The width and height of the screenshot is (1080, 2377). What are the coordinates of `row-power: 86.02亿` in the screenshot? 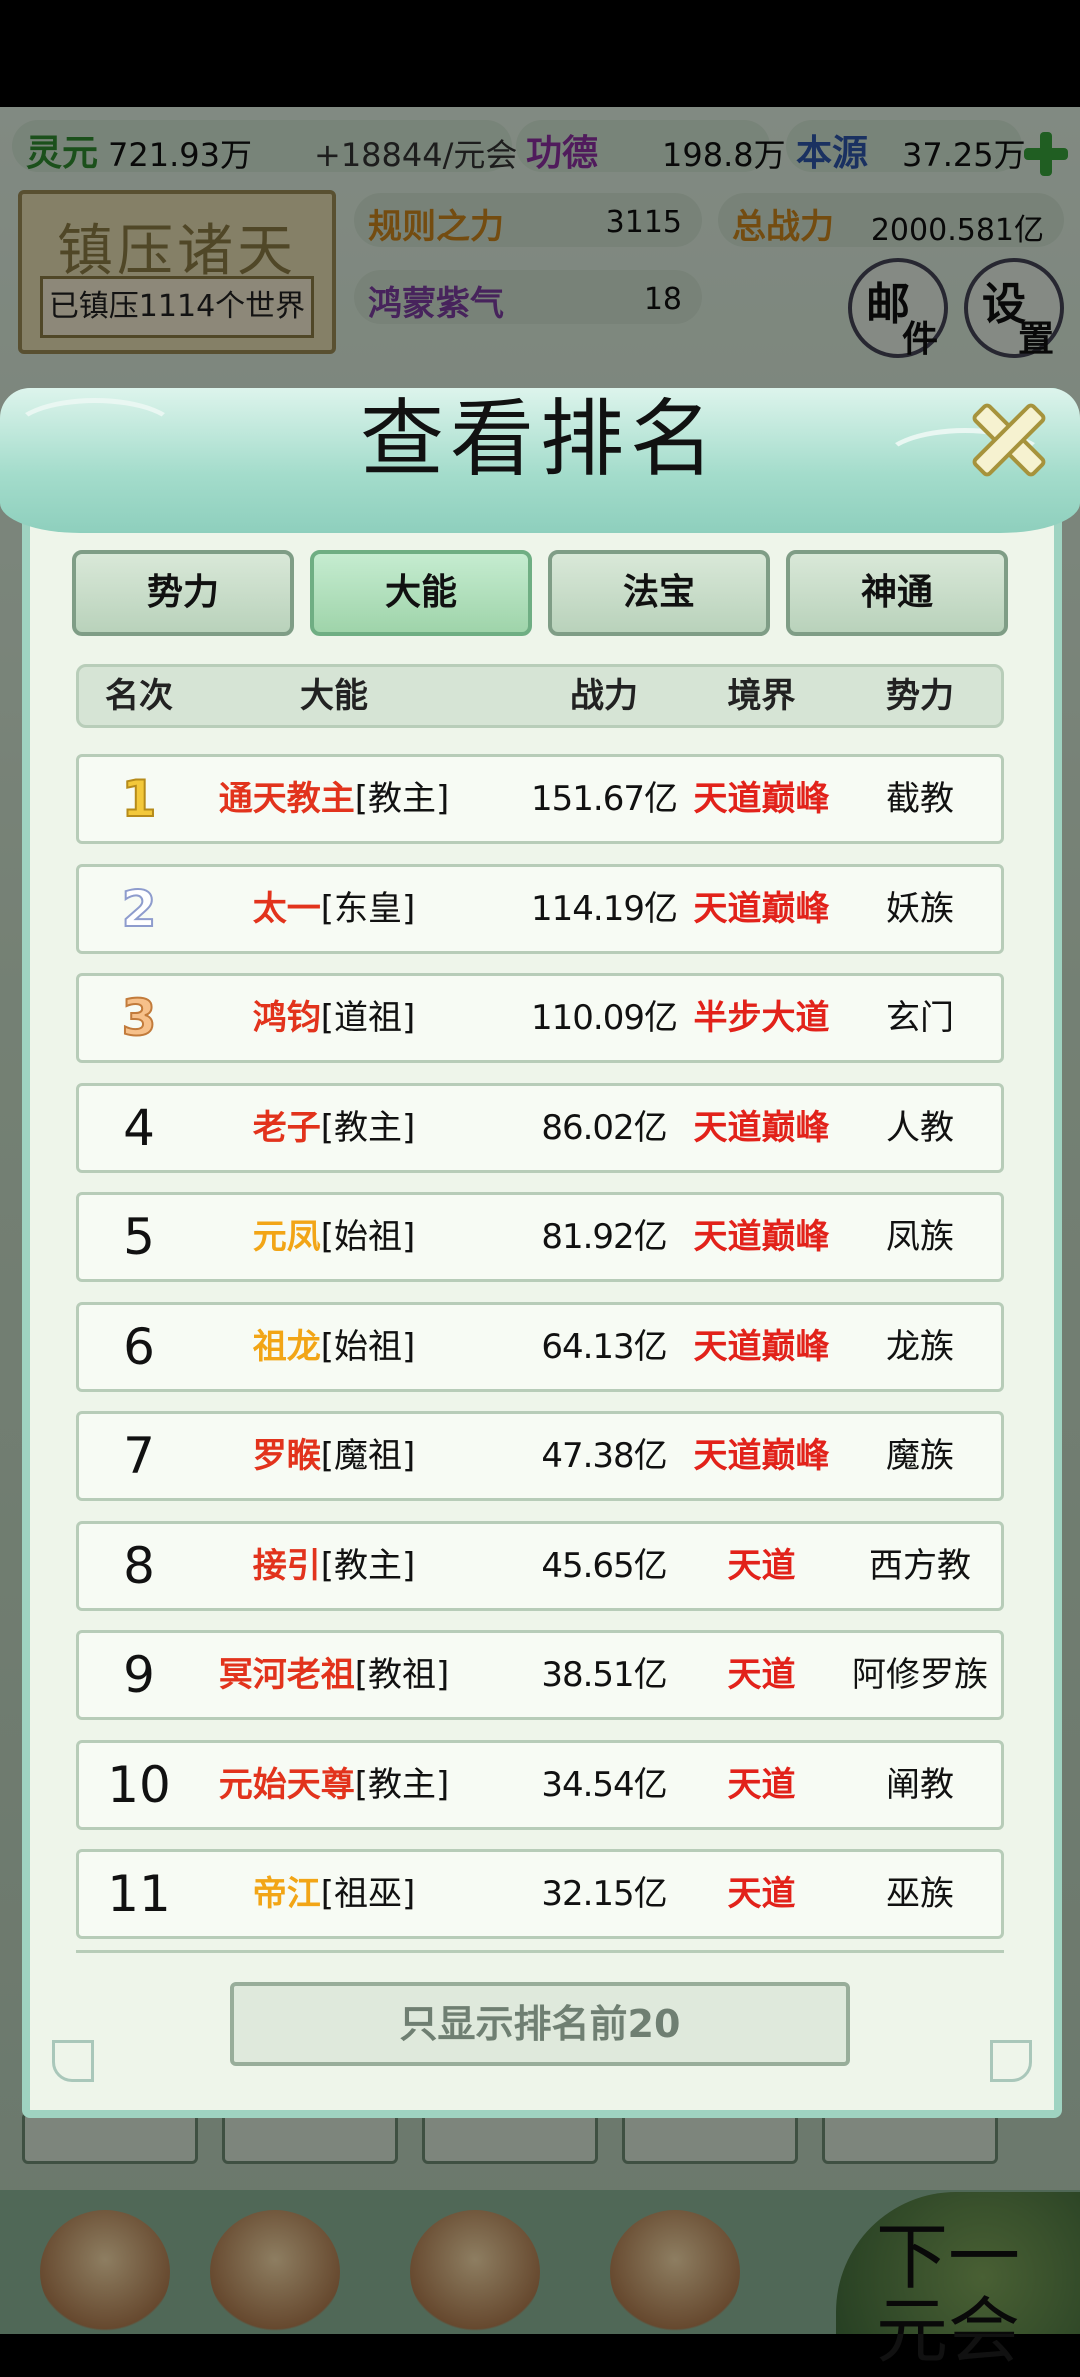 It's located at (604, 1127).